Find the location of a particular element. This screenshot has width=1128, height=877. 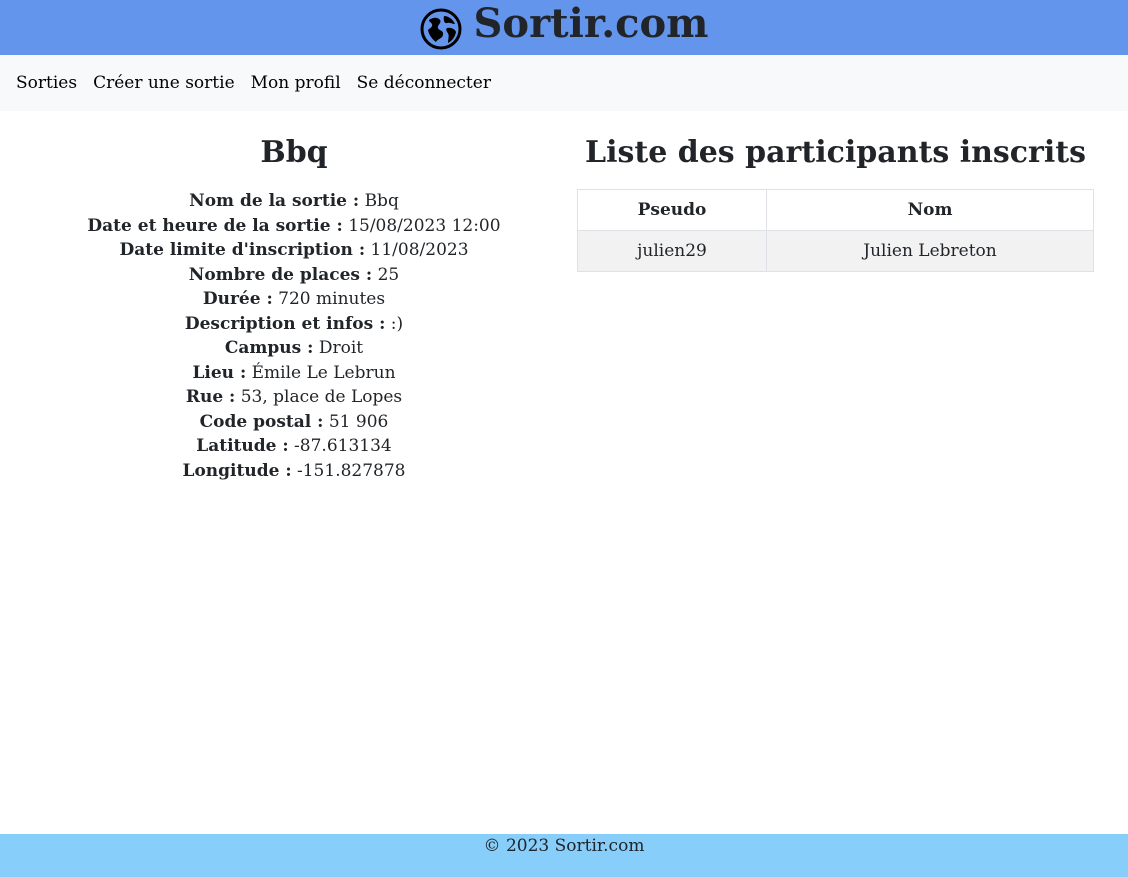

detail-label: Nom de la sortie : is located at coordinates (274, 201).